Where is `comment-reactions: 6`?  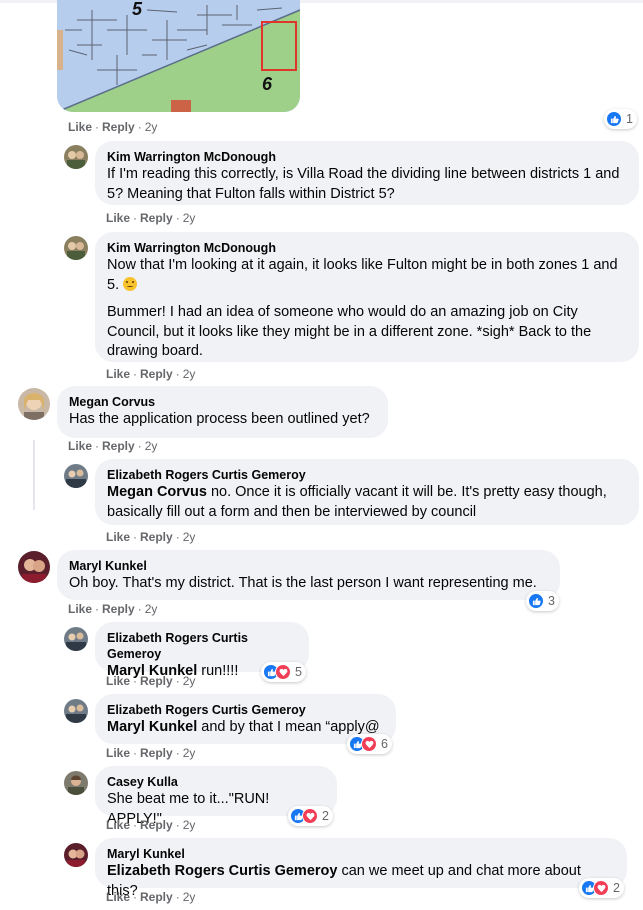 comment-reactions: 6 is located at coordinates (369, 744).